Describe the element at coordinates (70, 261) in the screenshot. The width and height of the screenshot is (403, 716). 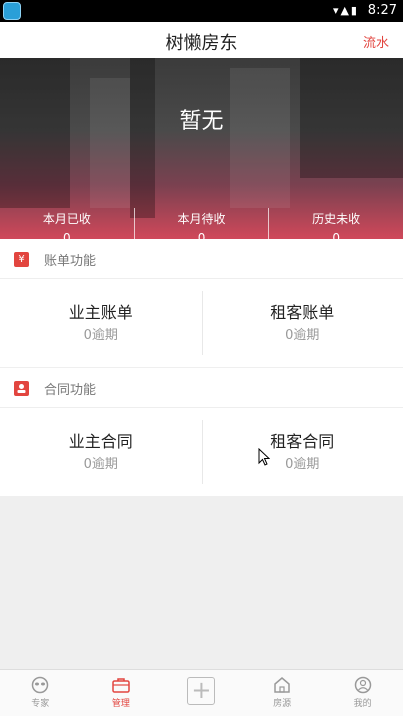
I see `section-title: 账单功能` at that location.